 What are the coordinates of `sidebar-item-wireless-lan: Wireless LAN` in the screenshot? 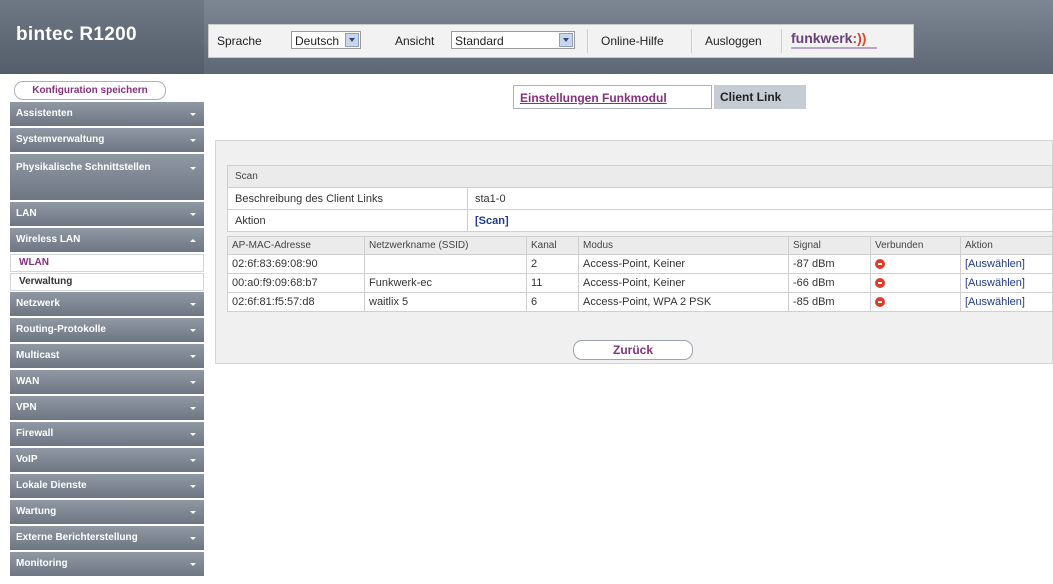 It's located at (107, 240).